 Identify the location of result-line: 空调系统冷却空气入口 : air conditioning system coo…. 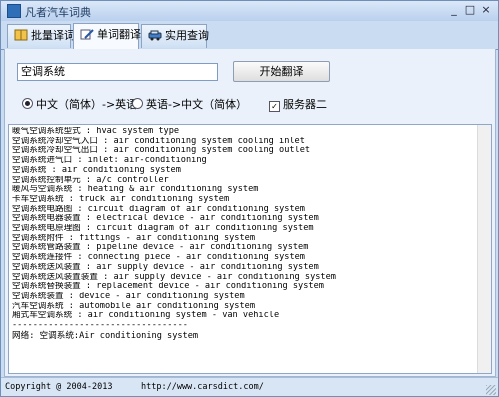
(158, 141).